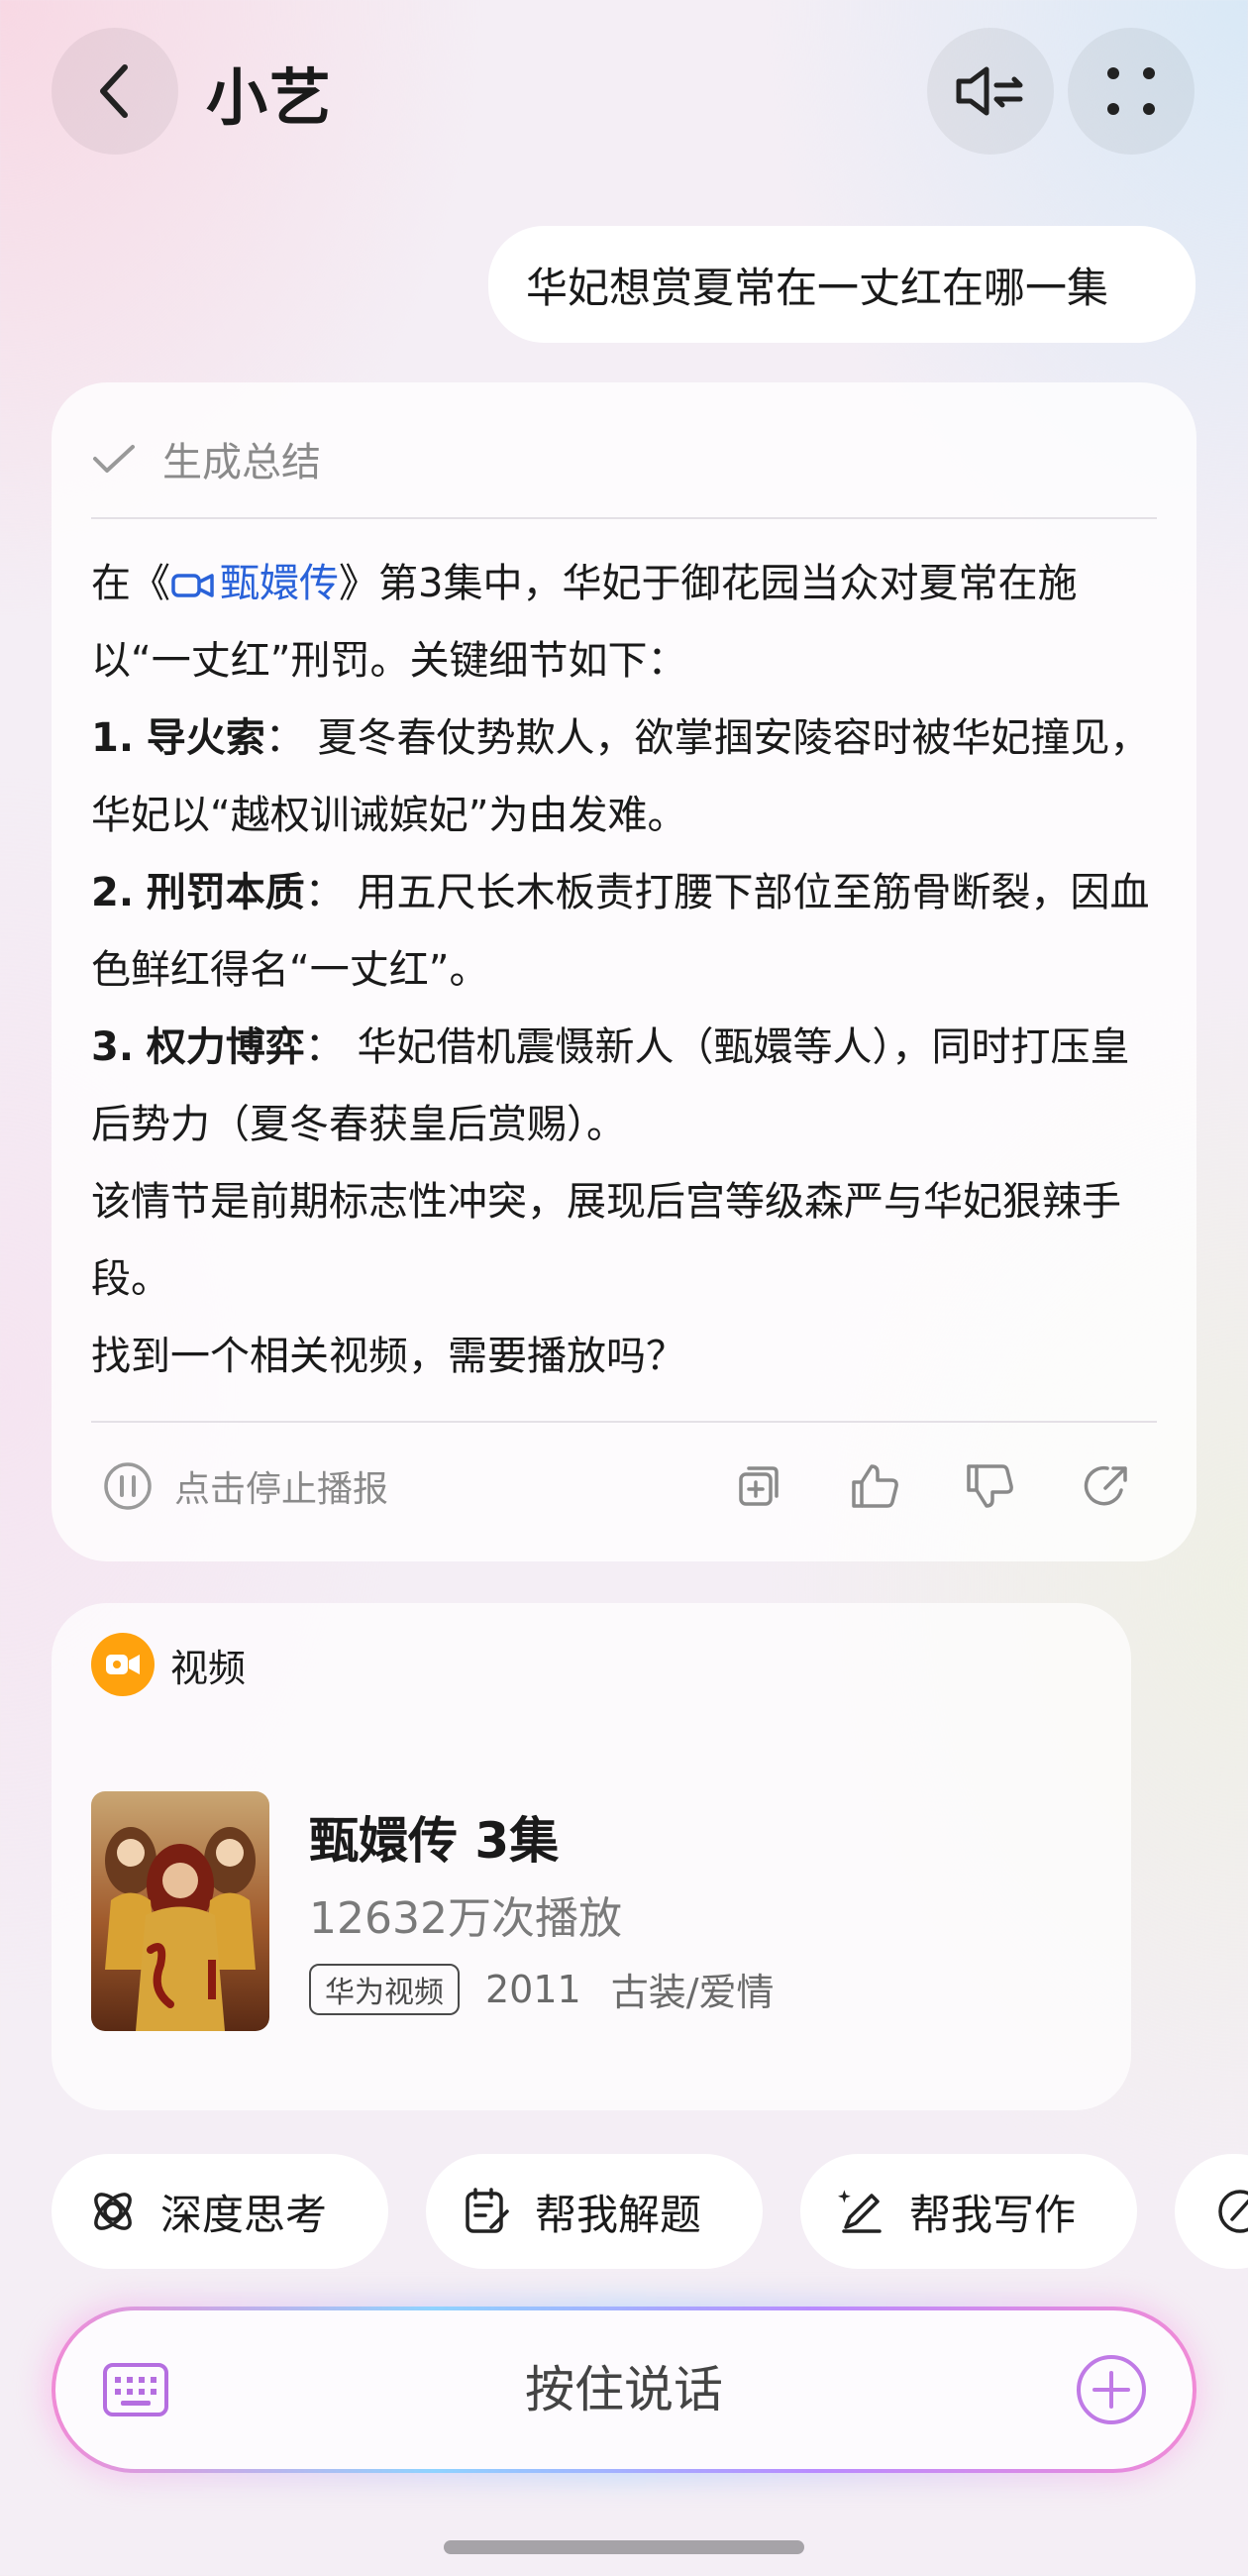  I want to click on chip-write-label: 帮我写作, so click(993, 2214).